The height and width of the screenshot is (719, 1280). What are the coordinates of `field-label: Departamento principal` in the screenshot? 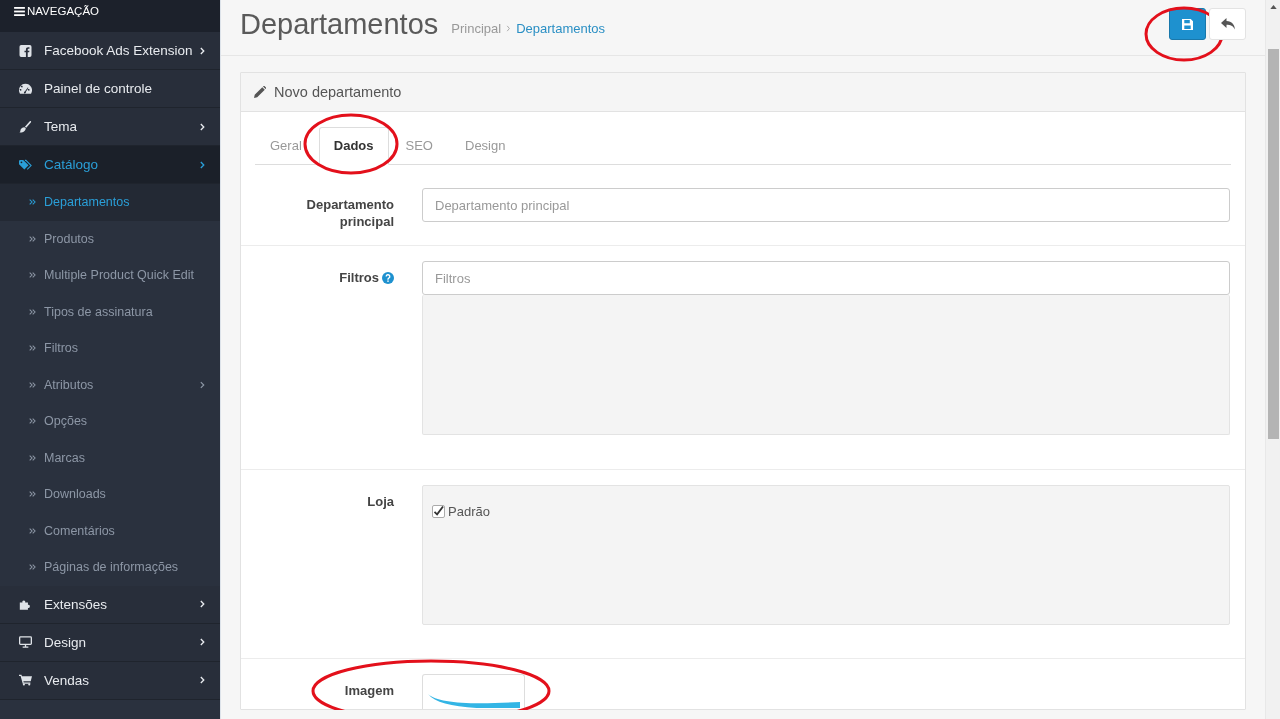 It's located at (349, 213).